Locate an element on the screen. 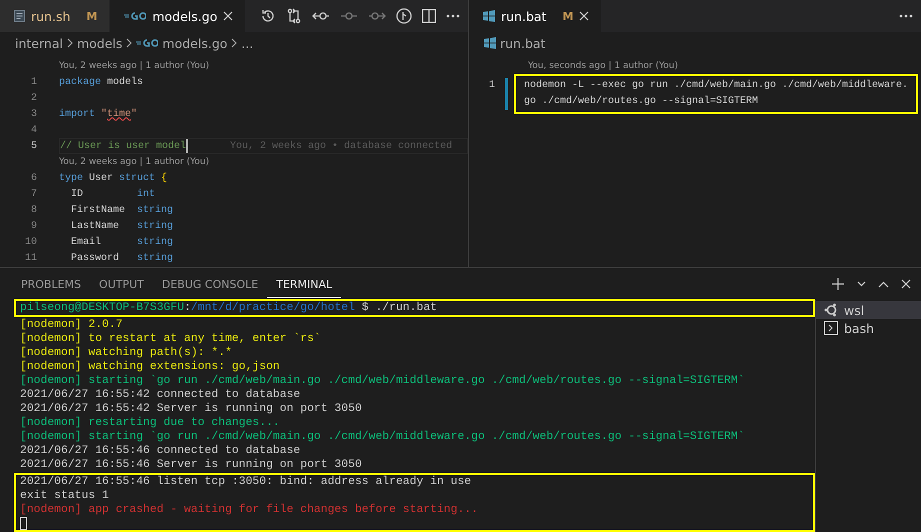 The height and width of the screenshot is (532, 921). terminal-list-item: bash is located at coordinates (868, 328).